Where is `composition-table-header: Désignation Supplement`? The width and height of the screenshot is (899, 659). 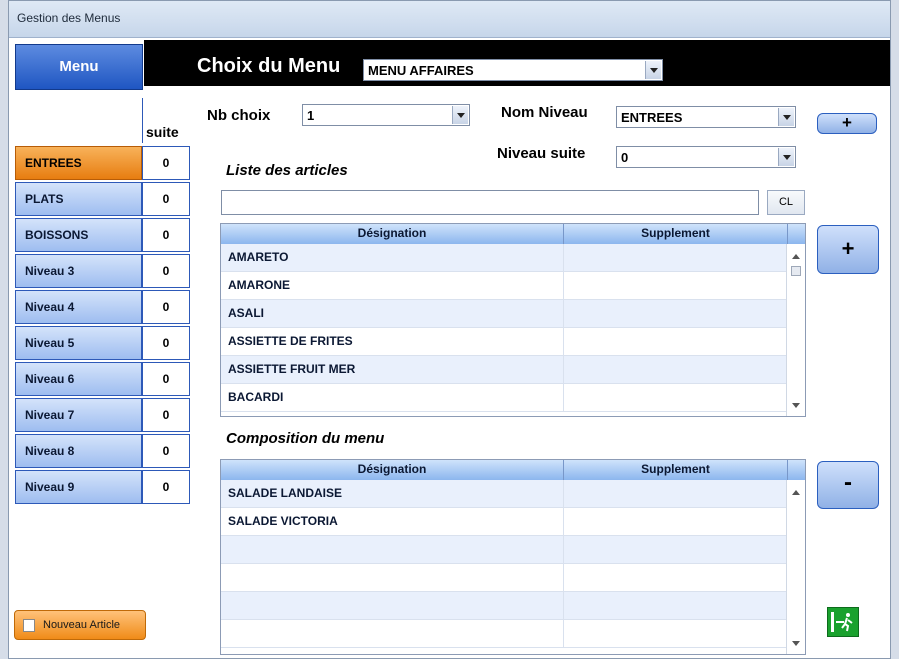
composition-table-header: Désignation Supplement is located at coordinates (504, 470).